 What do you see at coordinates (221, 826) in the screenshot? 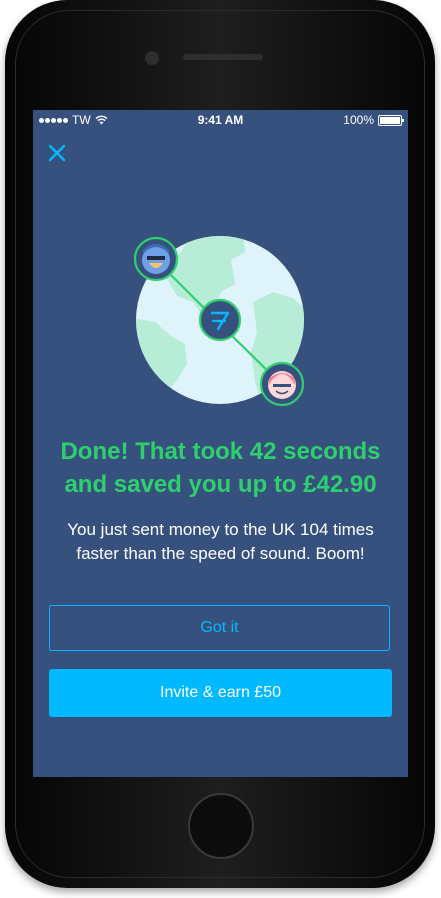
I see `home-button` at bounding box center [221, 826].